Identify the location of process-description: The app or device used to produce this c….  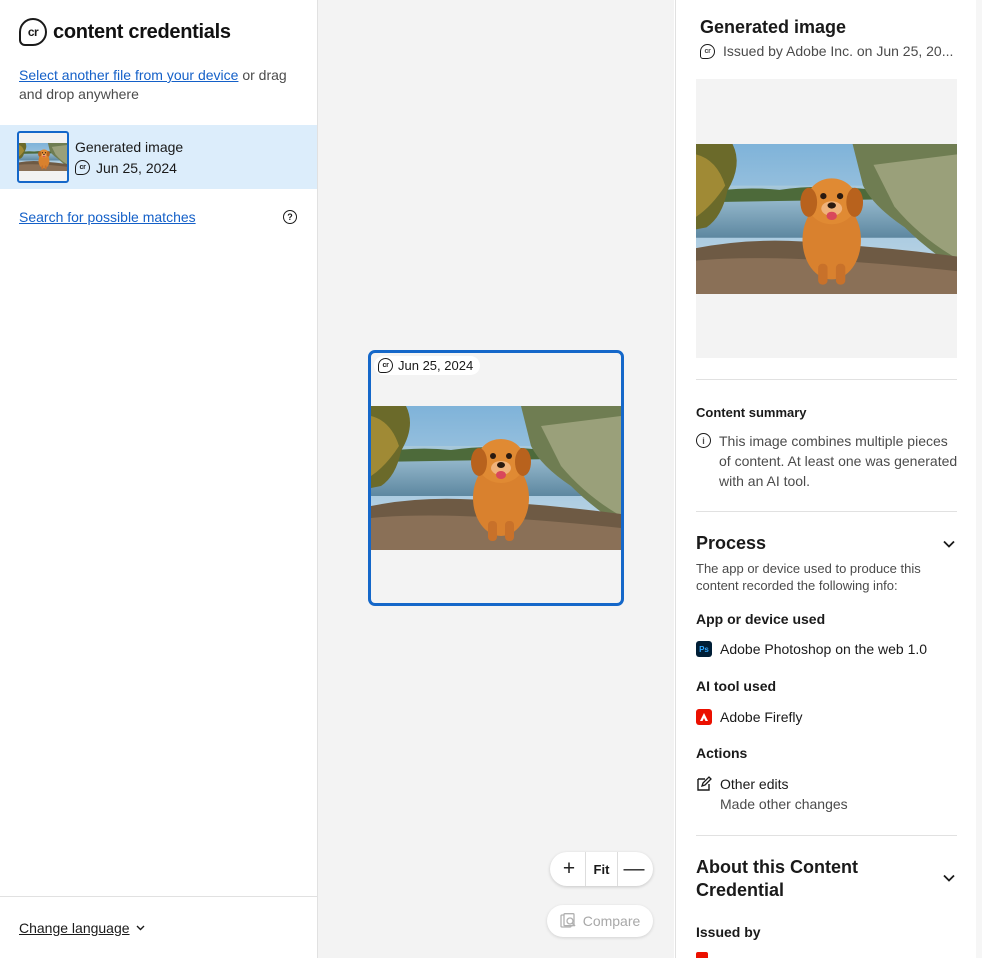
(808, 577).